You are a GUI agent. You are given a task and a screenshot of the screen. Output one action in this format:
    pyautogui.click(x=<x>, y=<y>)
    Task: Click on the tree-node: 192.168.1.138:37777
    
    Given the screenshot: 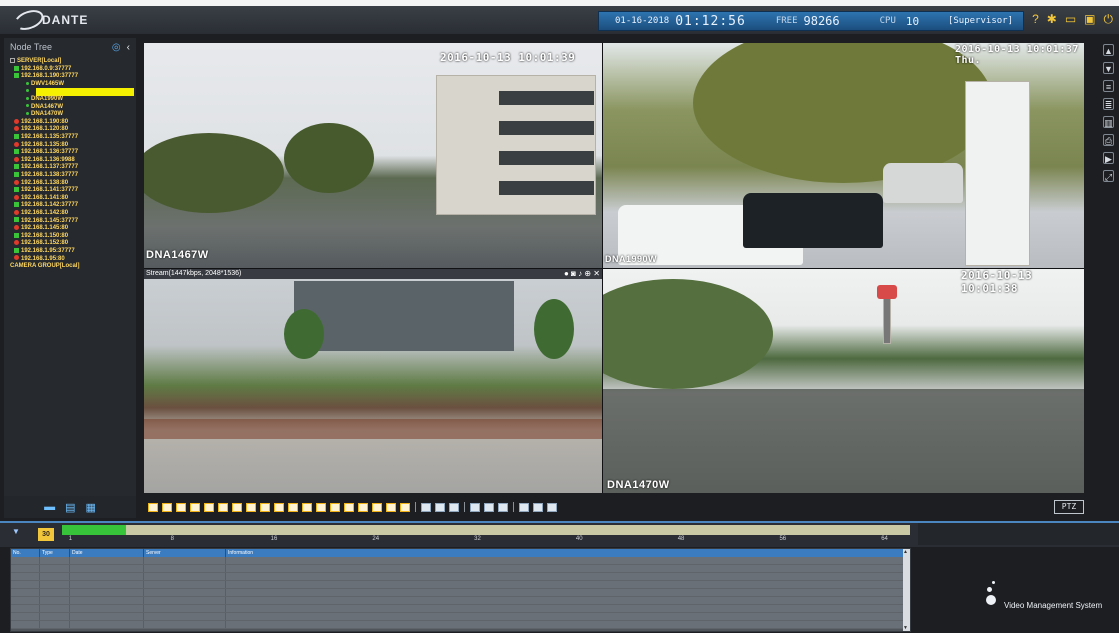 What is the action you would take?
    pyautogui.click(x=73, y=175)
    